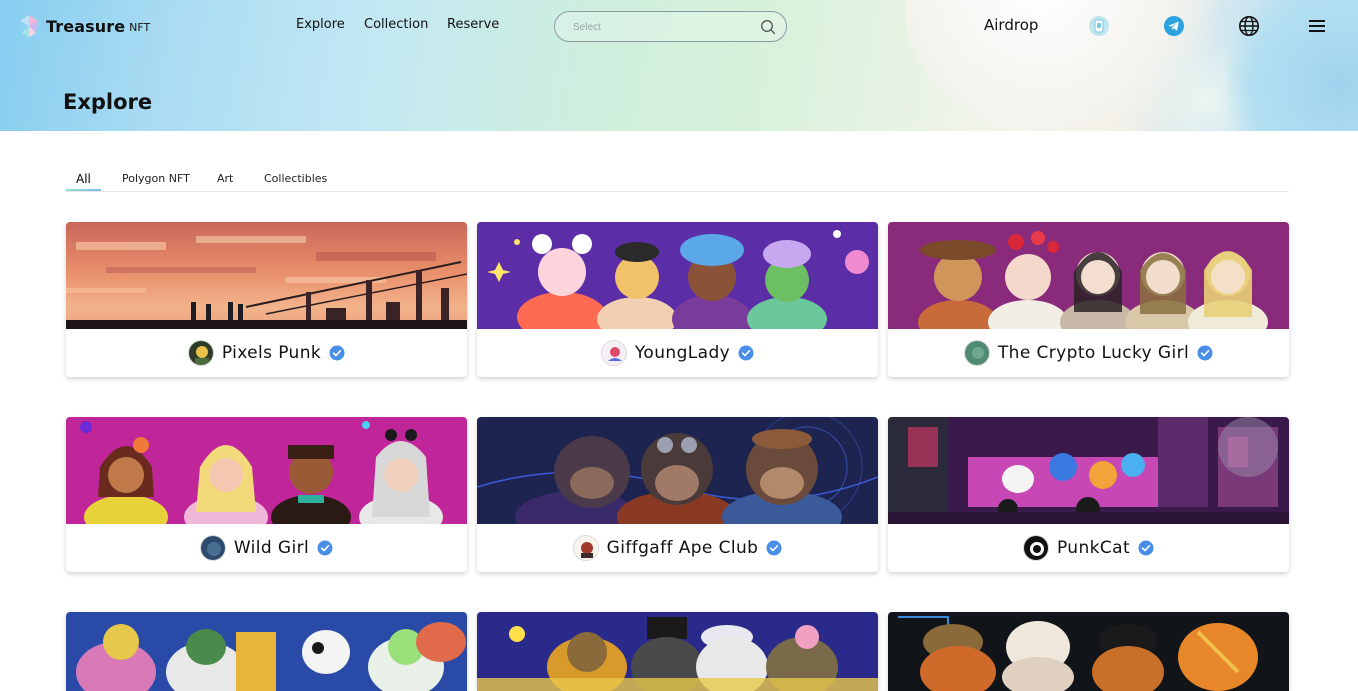 The width and height of the screenshot is (1358, 691). I want to click on collection-card-crypto-lucky-girl: The Crypto Lucky Girl, so click(1088, 299).